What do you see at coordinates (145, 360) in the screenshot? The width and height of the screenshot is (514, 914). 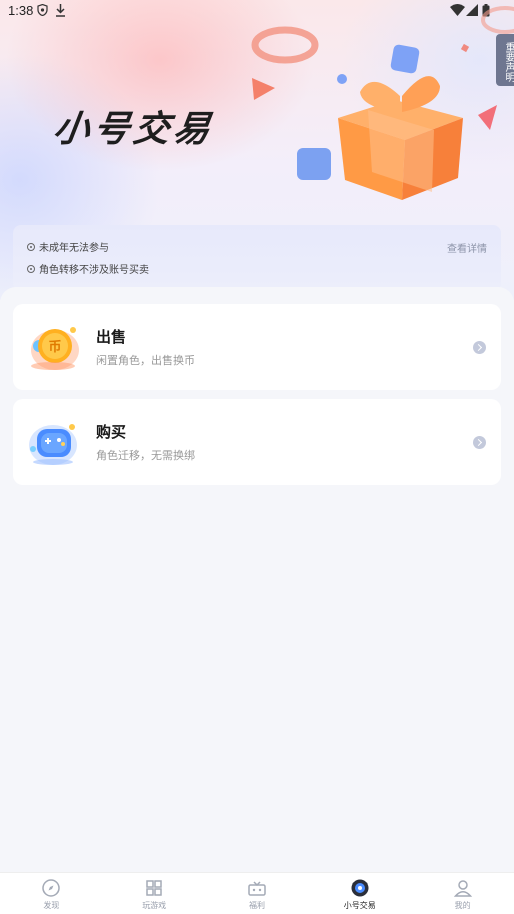 I see `sell-subtitle: 闲置角色，出售换币` at bounding box center [145, 360].